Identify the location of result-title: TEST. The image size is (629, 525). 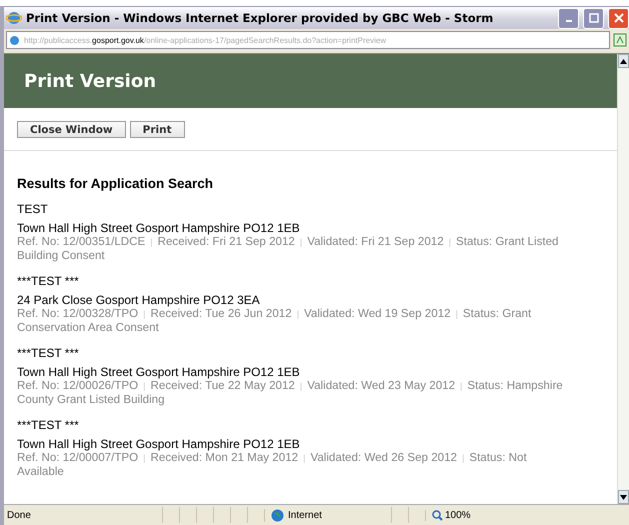
(33, 209).